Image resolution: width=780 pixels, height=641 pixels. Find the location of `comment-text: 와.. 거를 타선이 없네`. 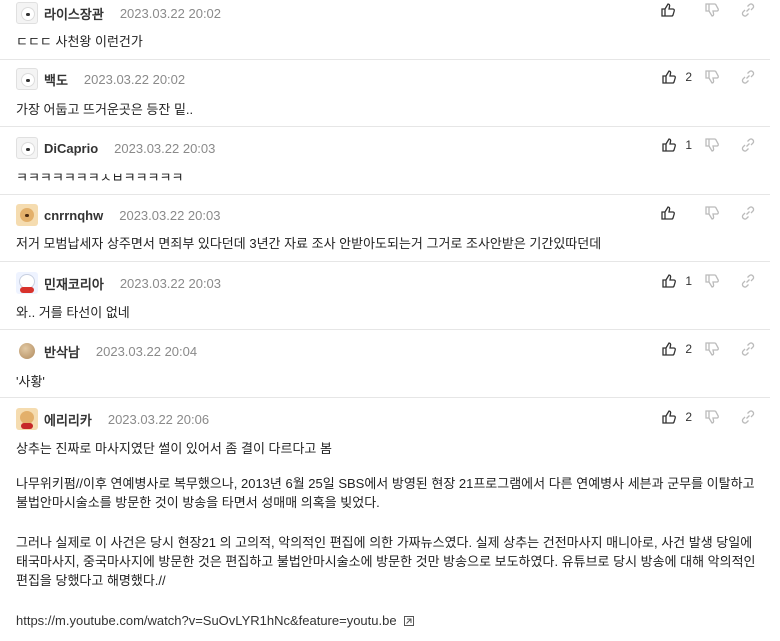

comment-text: 와.. 거를 타선이 없네 is located at coordinates (73, 312).